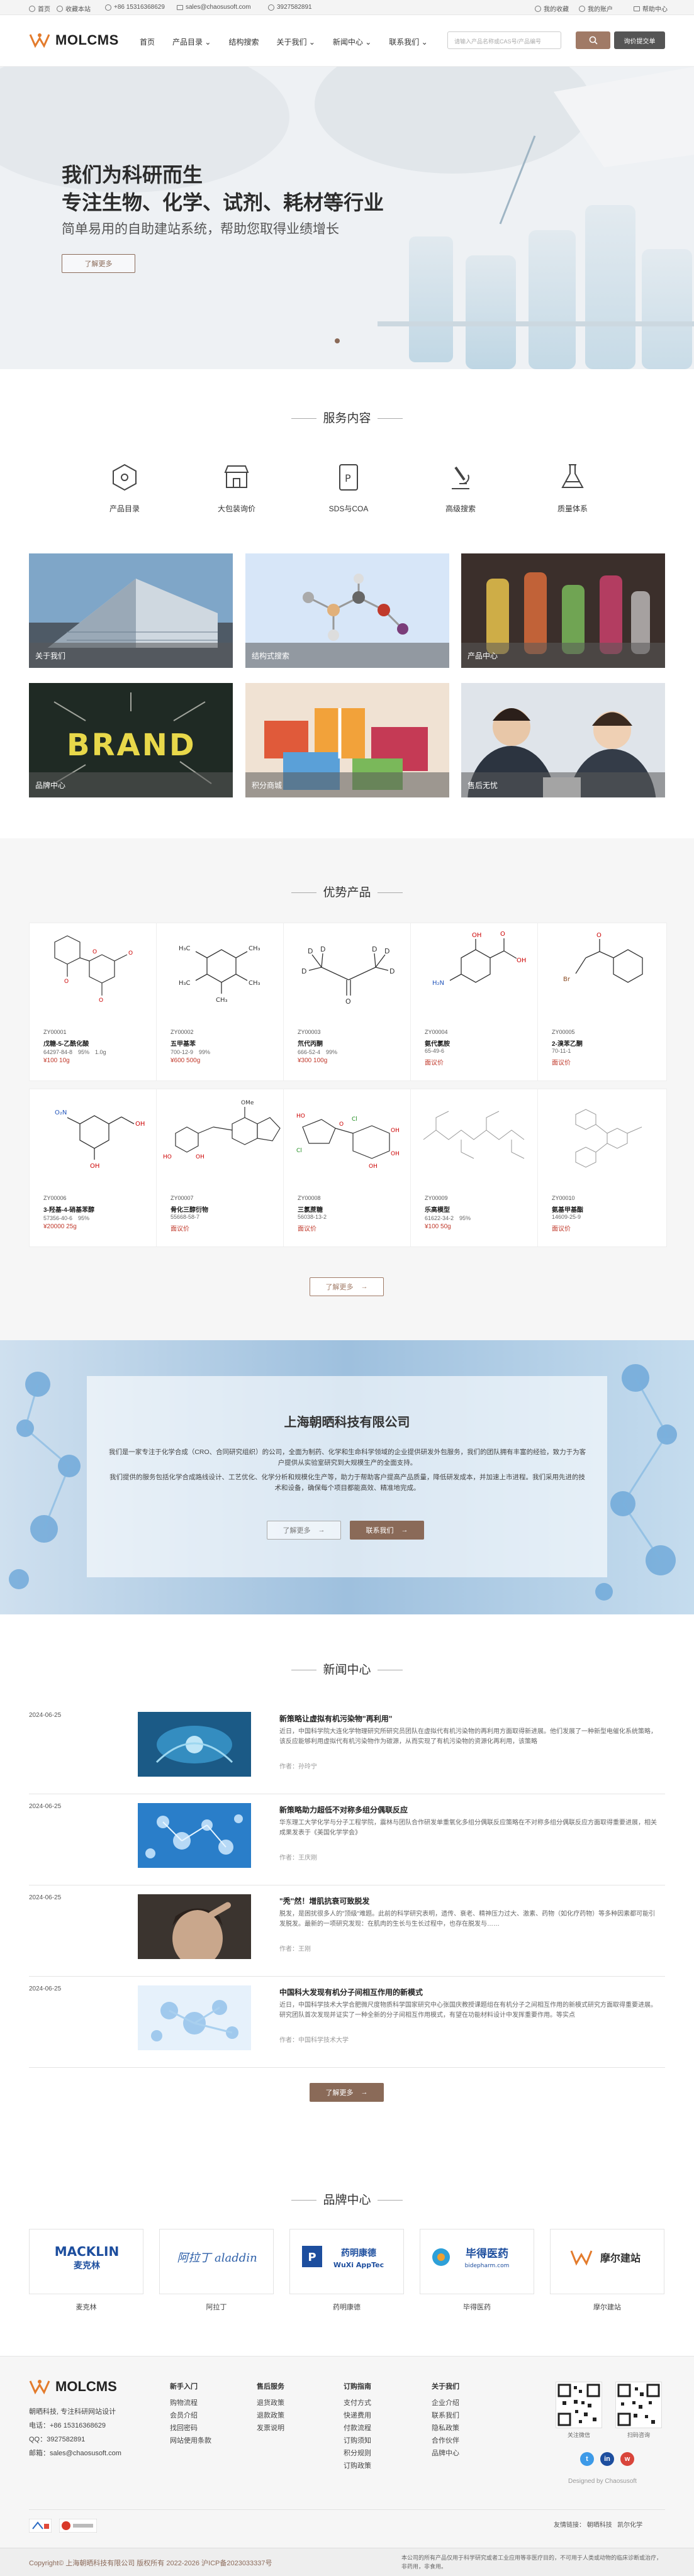  I want to click on linkedin-icon: in, so click(607, 2459).